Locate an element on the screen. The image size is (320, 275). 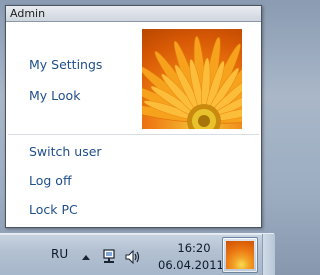
lock-pc-link: Lock PC is located at coordinates (53, 210).